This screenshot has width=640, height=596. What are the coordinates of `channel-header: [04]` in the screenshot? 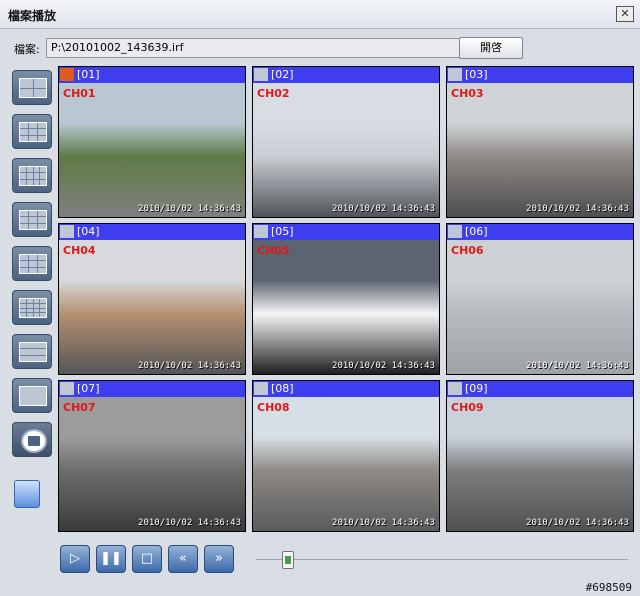 It's located at (152, 232).